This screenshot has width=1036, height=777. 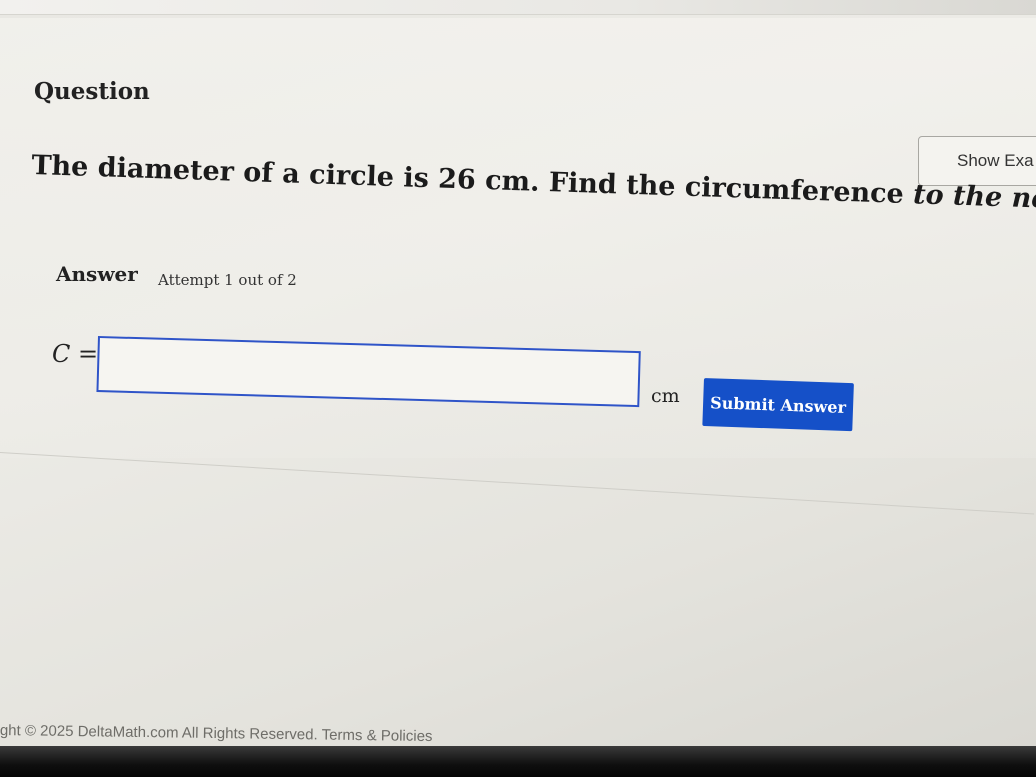 What do you see at coordinates (377, 735) in the screenshot?
I see `terms-policies-link: Terms & Policies` at bounding box center [377, 735].